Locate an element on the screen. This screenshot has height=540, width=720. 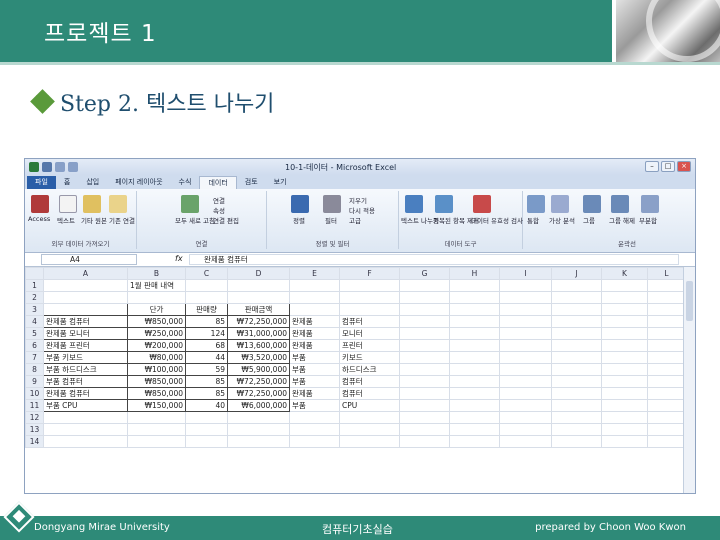
data-validation-icon is located at coordinates (482, 204).